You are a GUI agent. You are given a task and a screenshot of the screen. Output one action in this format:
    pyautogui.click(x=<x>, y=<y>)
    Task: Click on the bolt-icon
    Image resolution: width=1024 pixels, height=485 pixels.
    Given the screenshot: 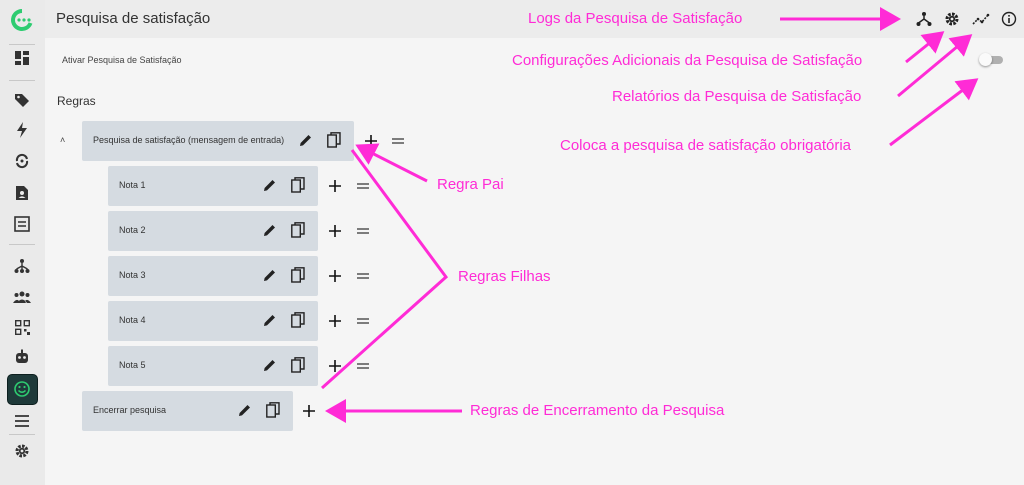 What is the action you would take?
    pyautogui.click(x=22, y=130)
    